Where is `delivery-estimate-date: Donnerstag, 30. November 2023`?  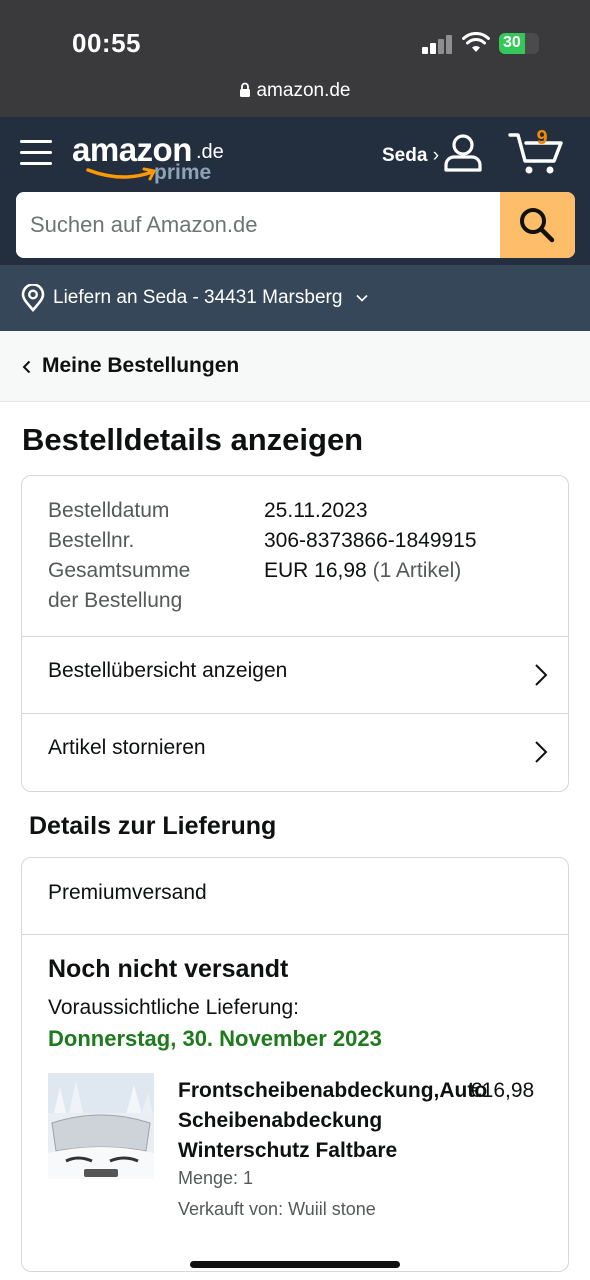 delivery-estimate-date: Donnerstag, 30. November 2023 is located at coordinates (215, 1038).